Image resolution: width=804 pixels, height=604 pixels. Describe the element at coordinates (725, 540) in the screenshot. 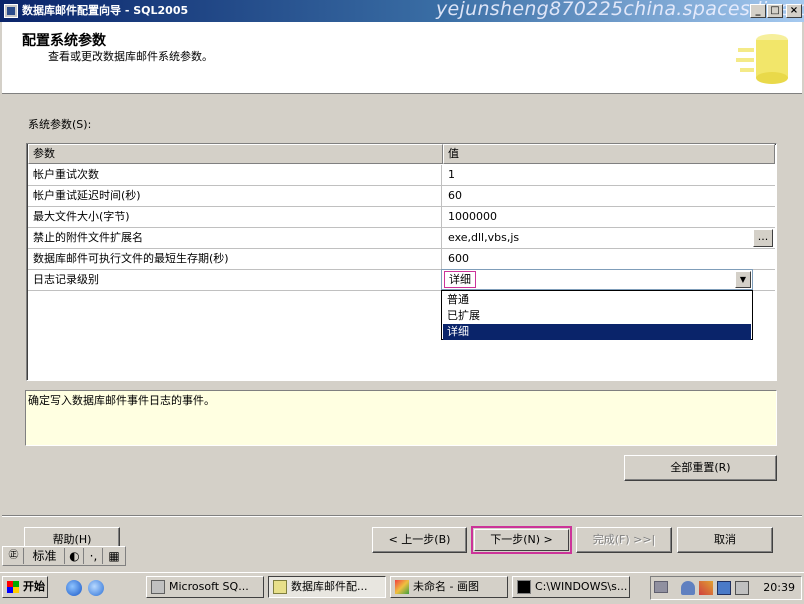

I see `cancel-button: 取消` at that location.